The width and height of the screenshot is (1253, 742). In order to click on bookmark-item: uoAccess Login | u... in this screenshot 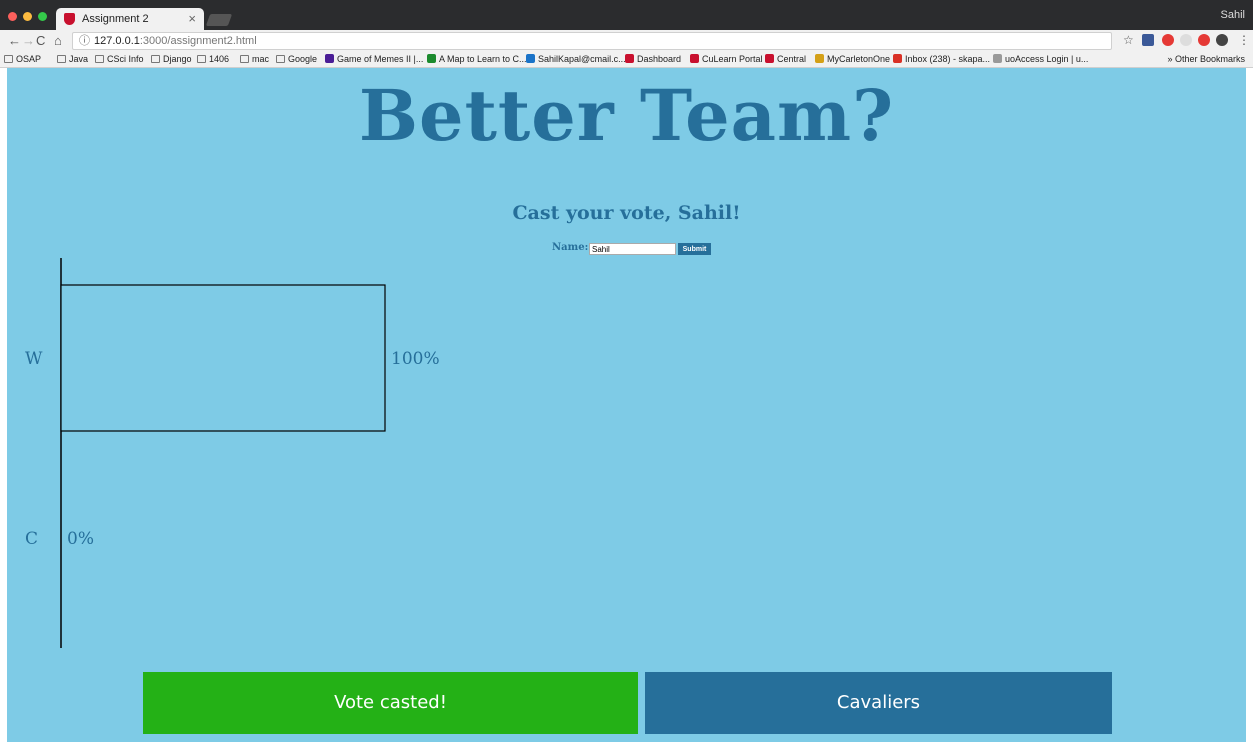, I will do `click(1040, 59)`.